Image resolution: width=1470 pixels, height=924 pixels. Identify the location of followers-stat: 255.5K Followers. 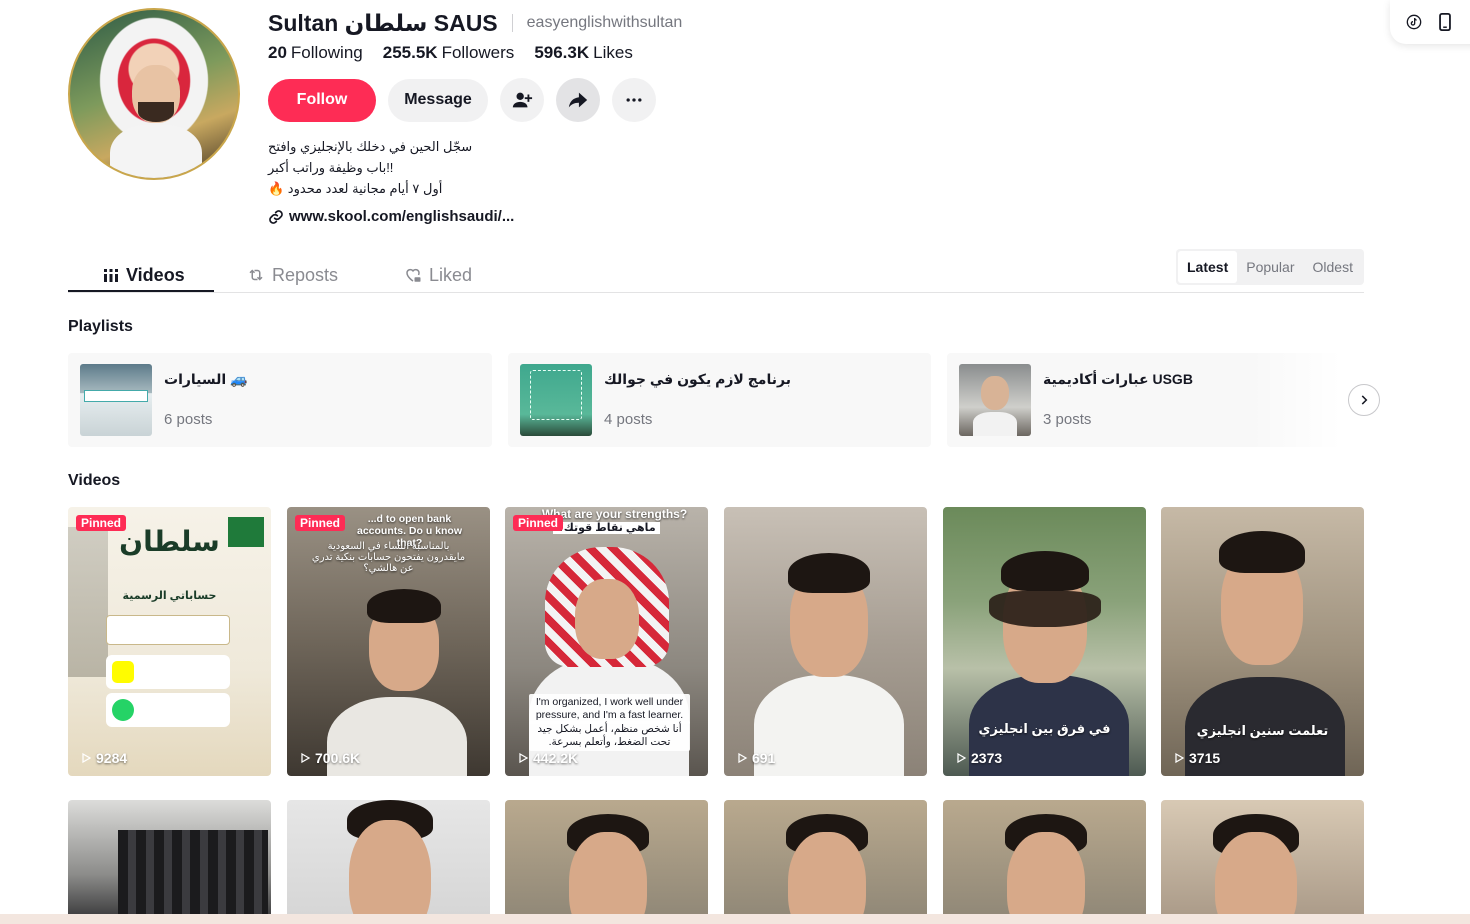
(449, 53).